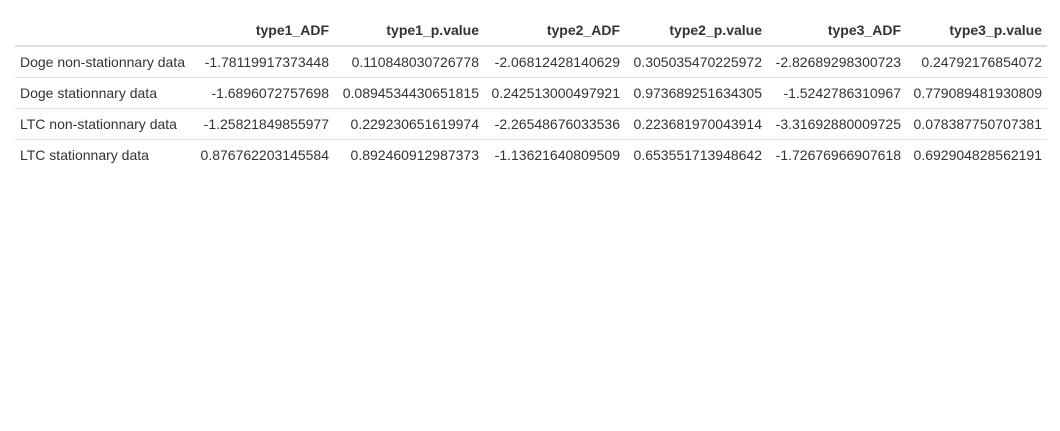 Image resolution: width=1060 pixels, height=431 pixels. Describe the element at coordinates (264, 93) in the screenshot. I see `table-cell: -1.6896072757698` at that location.